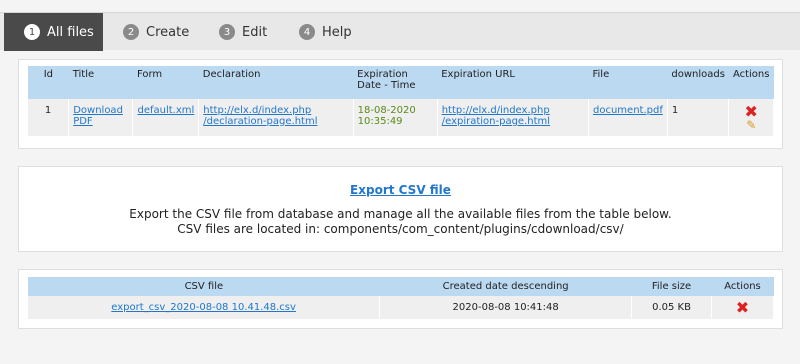  I want to click on tab-number-badge: 2, so click(131, 32).